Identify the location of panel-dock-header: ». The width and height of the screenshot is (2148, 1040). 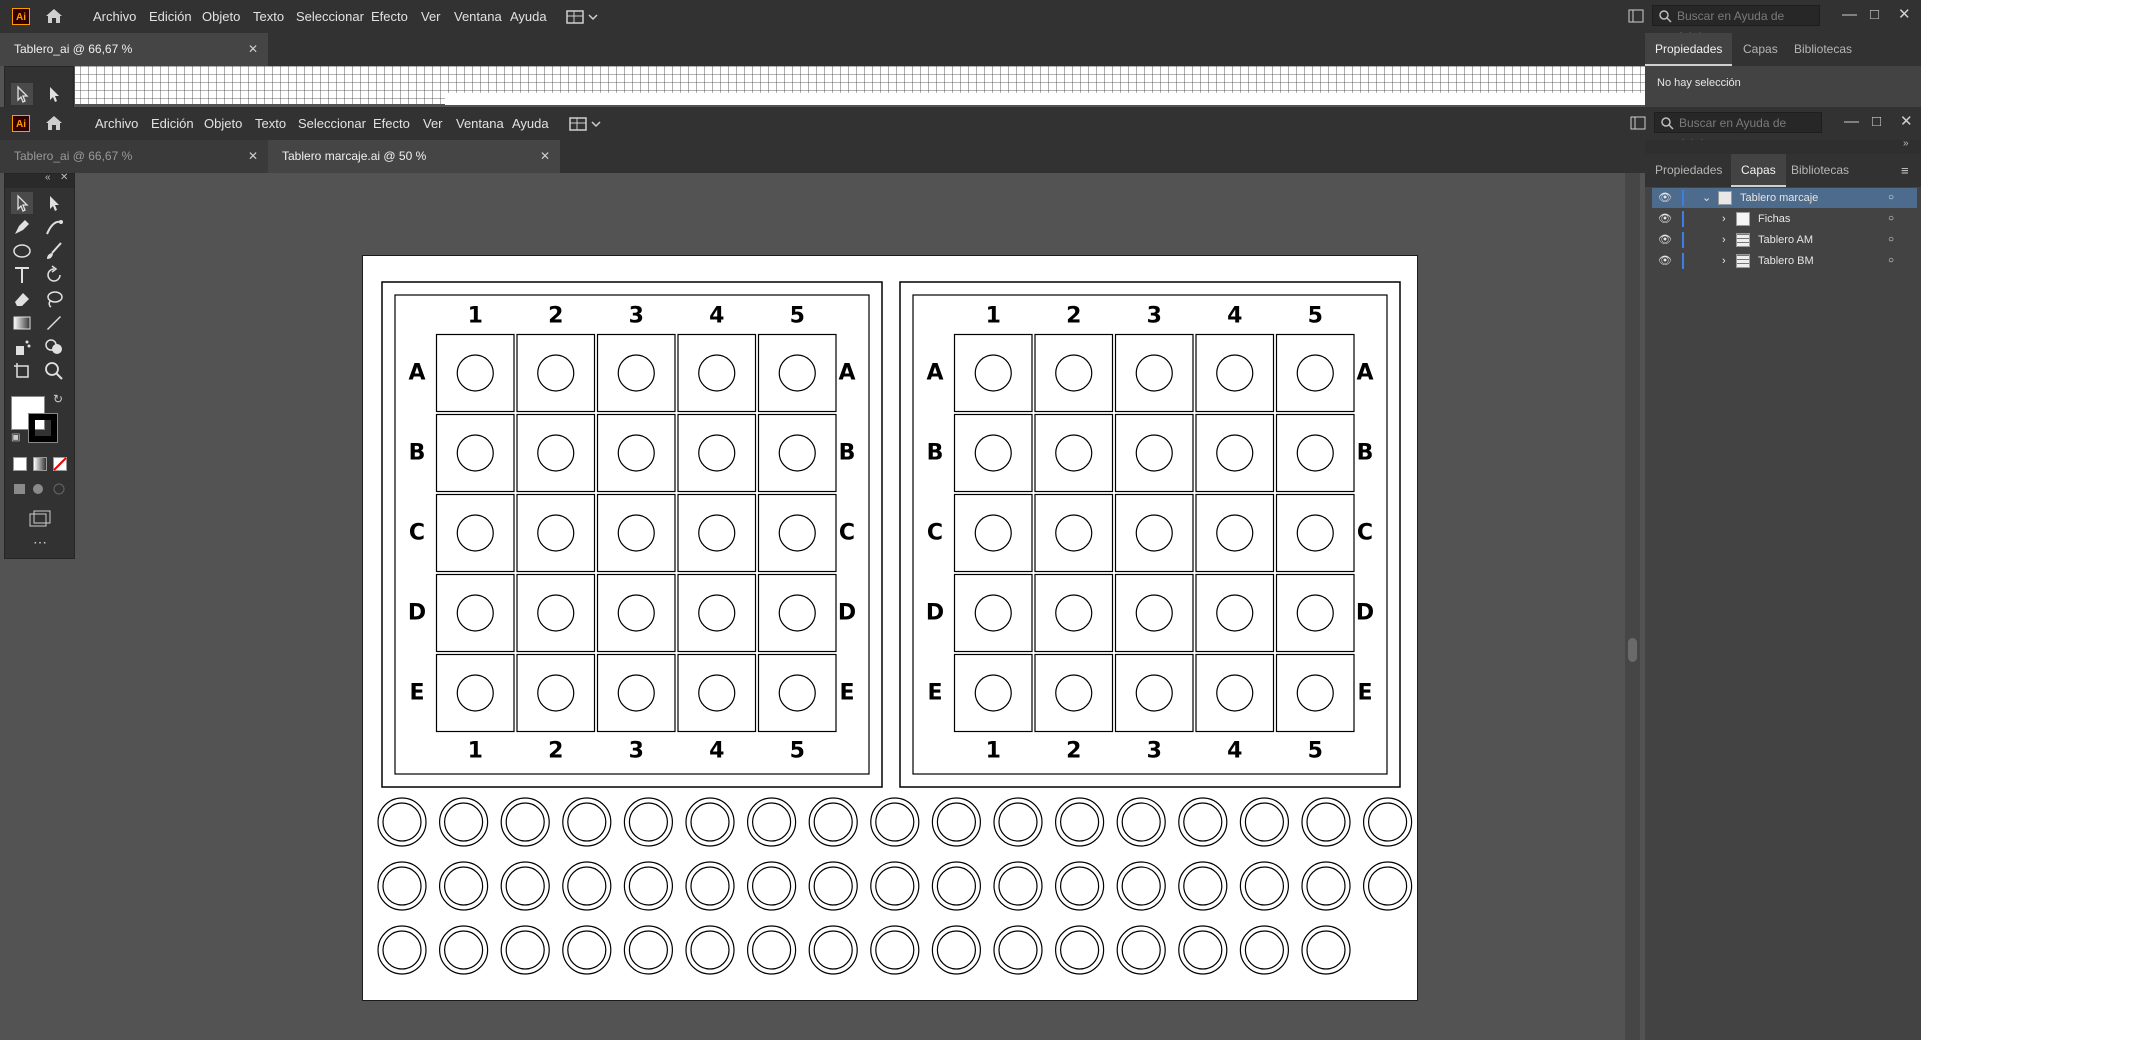
(1783, 146).